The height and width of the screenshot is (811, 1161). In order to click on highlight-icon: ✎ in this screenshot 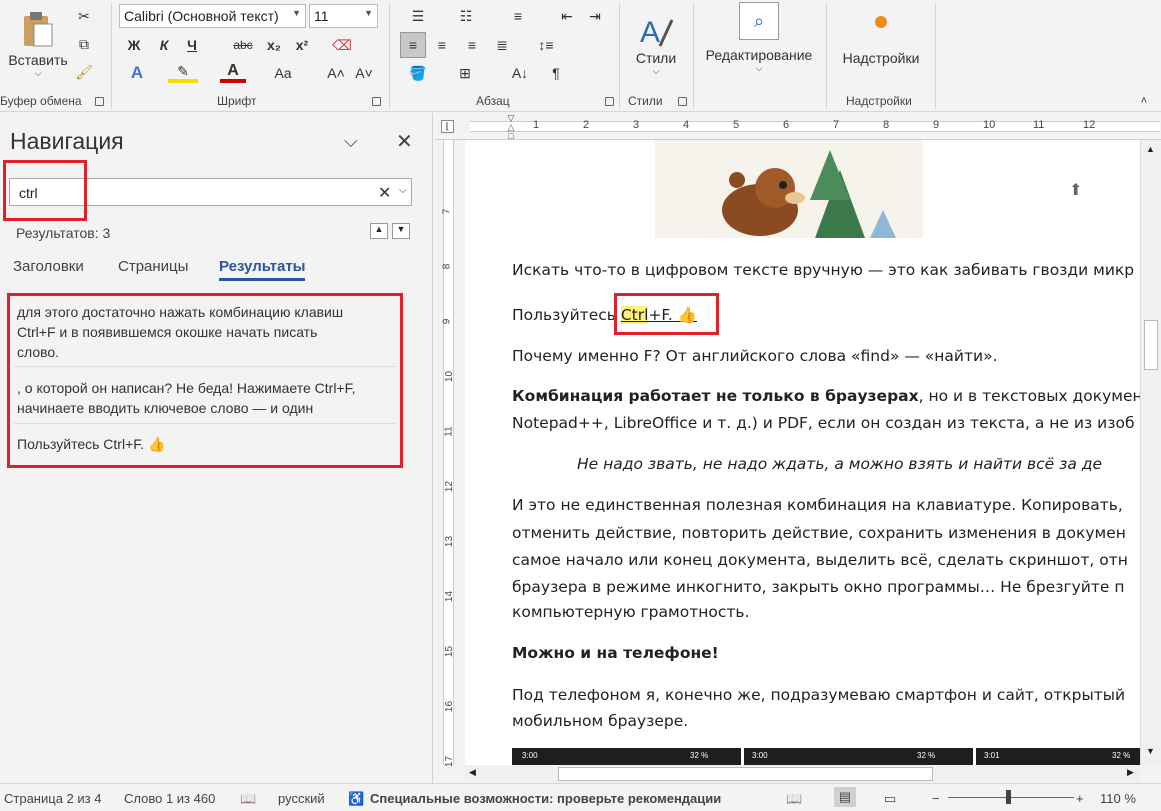, I will do `click(183, 73)`.